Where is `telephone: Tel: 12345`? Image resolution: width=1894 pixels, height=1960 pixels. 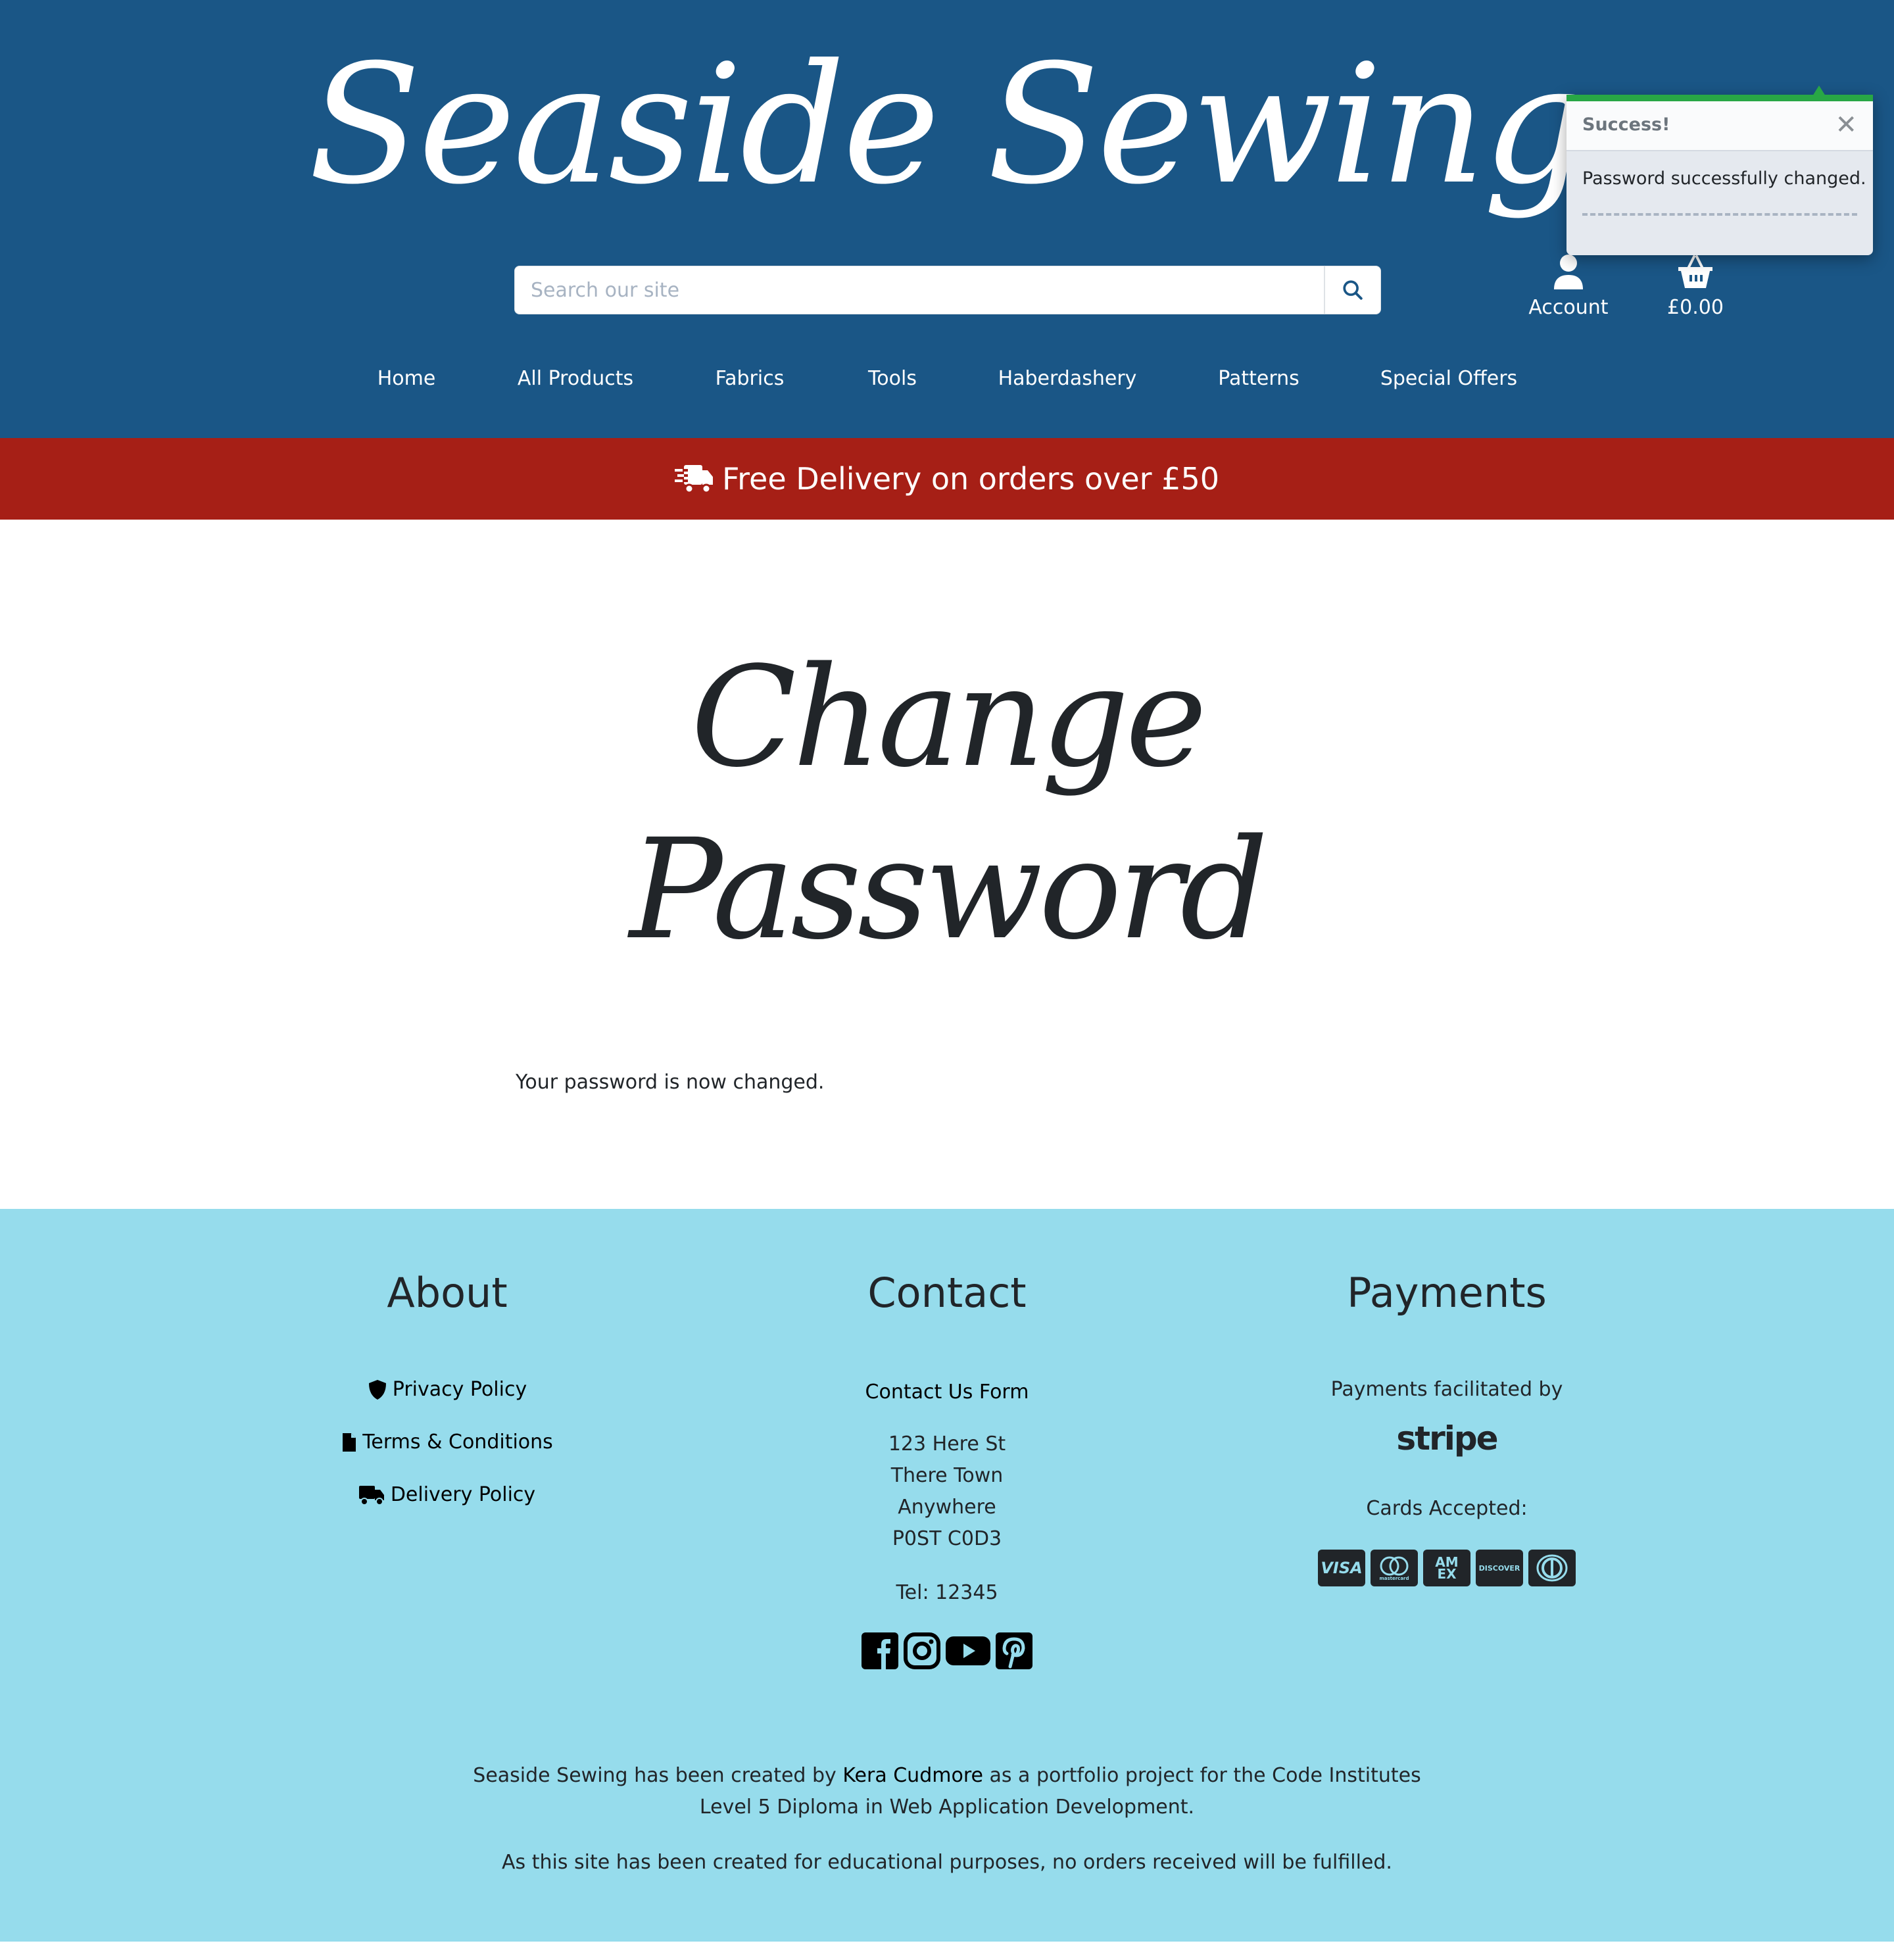
telephone: Tel: 12345 is located at coordinates (947, 1593).